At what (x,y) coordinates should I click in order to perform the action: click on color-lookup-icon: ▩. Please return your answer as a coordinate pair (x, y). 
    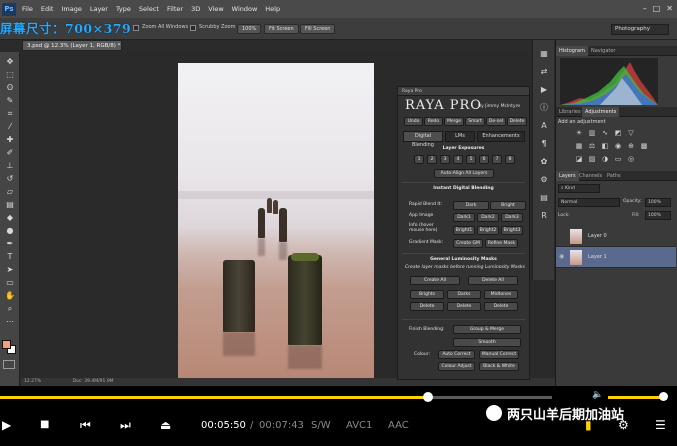
    Looking at the image, I should click on (644, 146).